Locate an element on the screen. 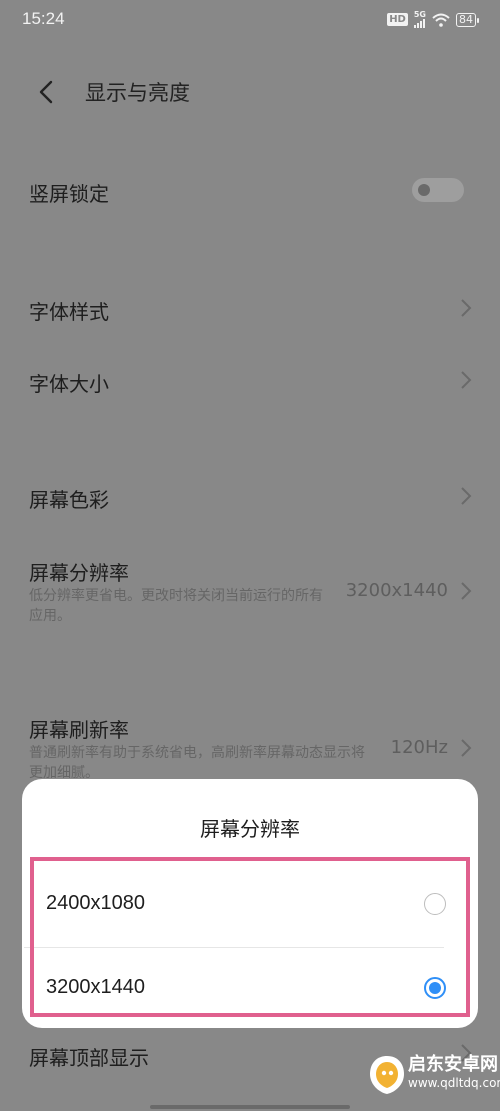  setting-label: 字体样式 is located at coordinates (69, 312).